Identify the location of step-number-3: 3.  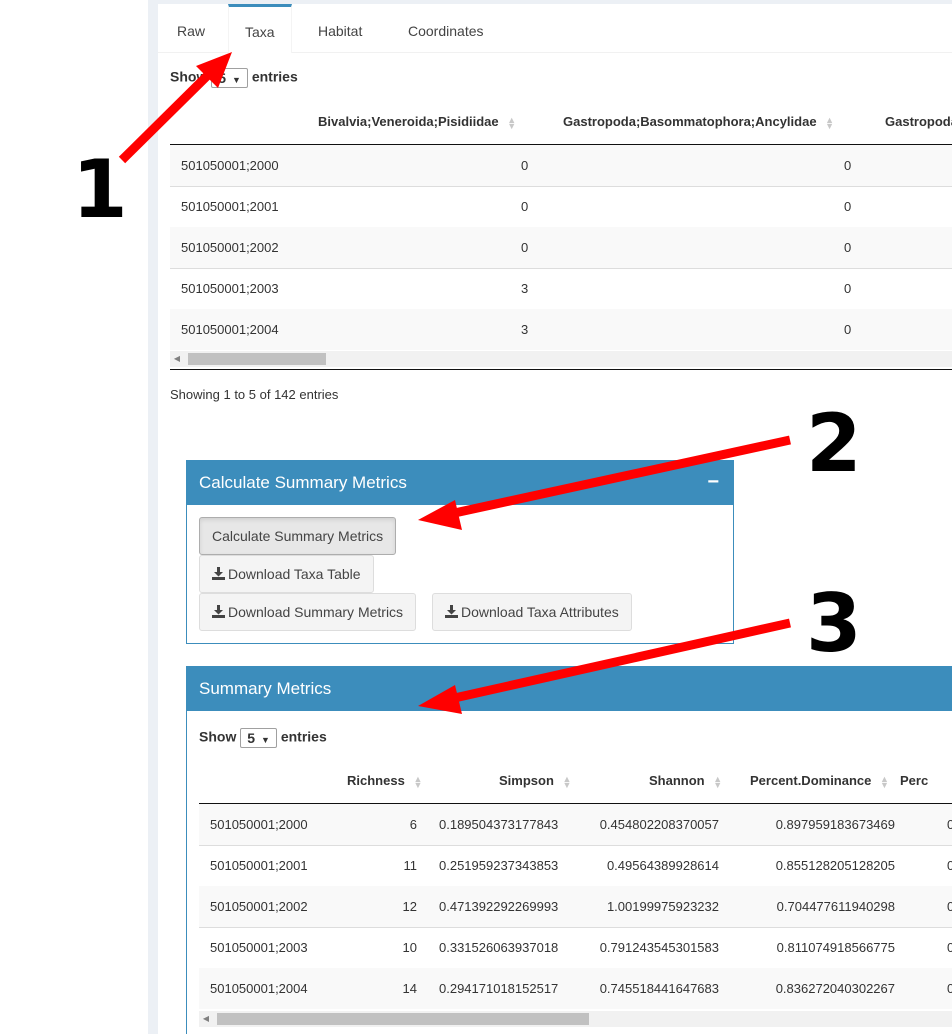
(834, 623).